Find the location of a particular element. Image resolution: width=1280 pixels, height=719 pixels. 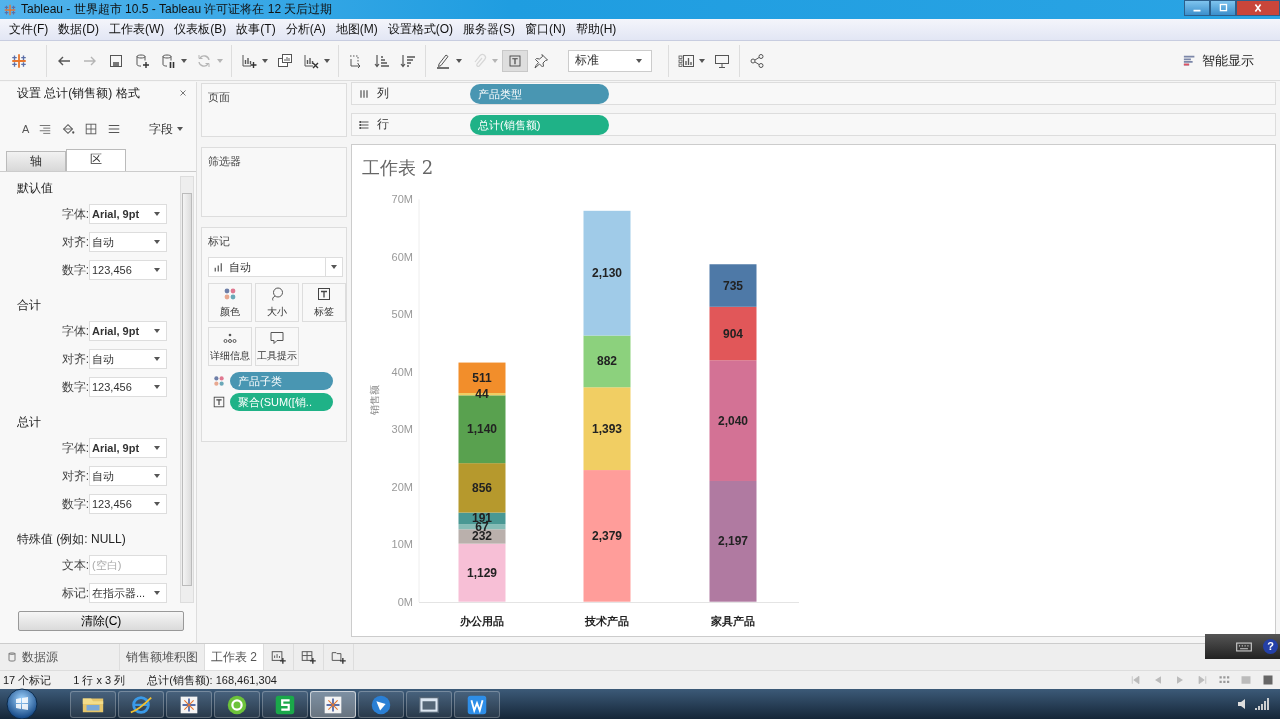

data-source-tab: 数据源 is located at coordinates (60, 657).